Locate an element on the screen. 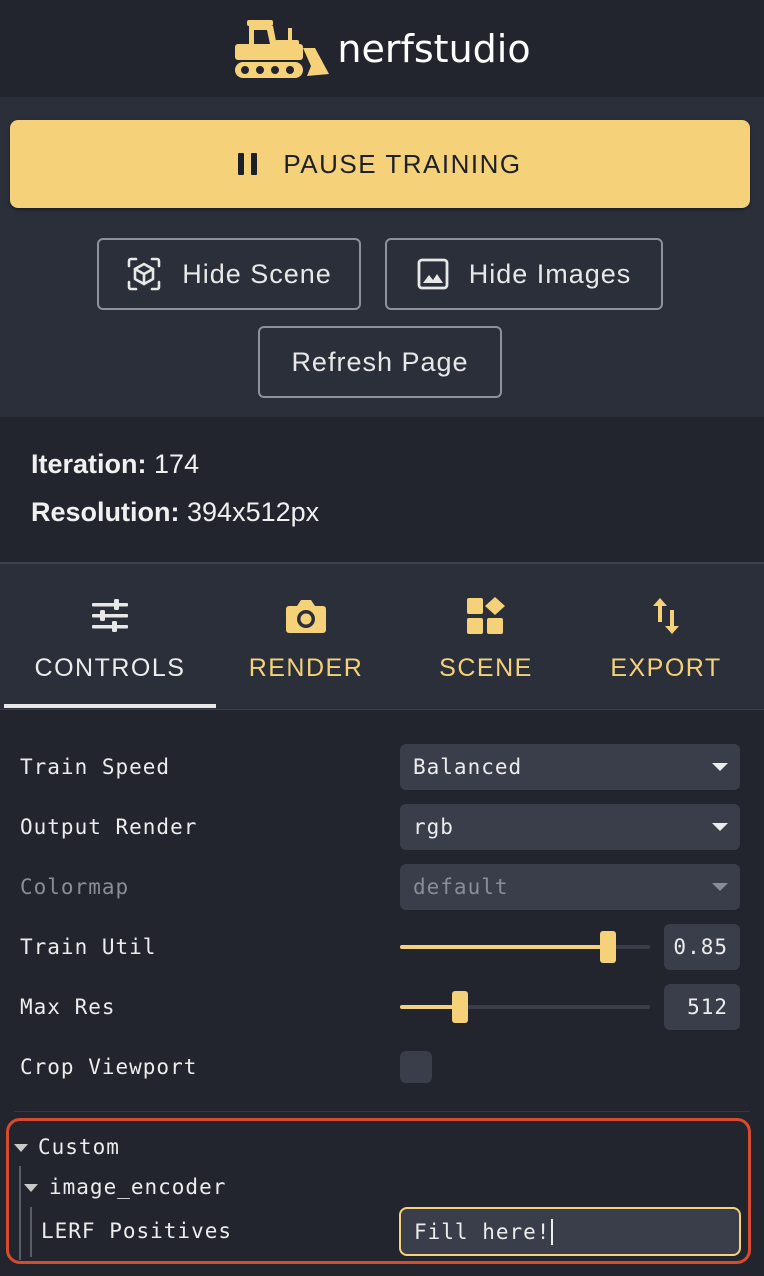 The height and width of the screenshot is (1276, 764). pause-training-button: PAUSE TRAINING is located at coordinates (380, 164).